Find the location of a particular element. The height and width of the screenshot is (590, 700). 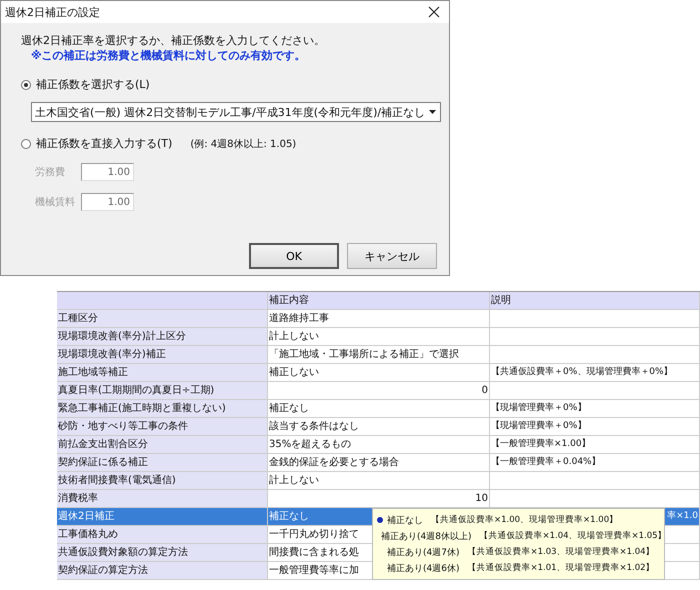

table-cell: 【一般管理費率＋0.04%】 is located at coordinates (595, 463).